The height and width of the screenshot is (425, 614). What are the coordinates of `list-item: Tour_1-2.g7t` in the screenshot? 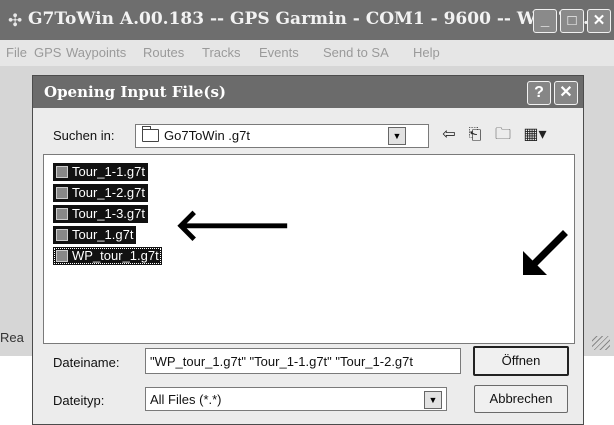 It's located at (100, 193).